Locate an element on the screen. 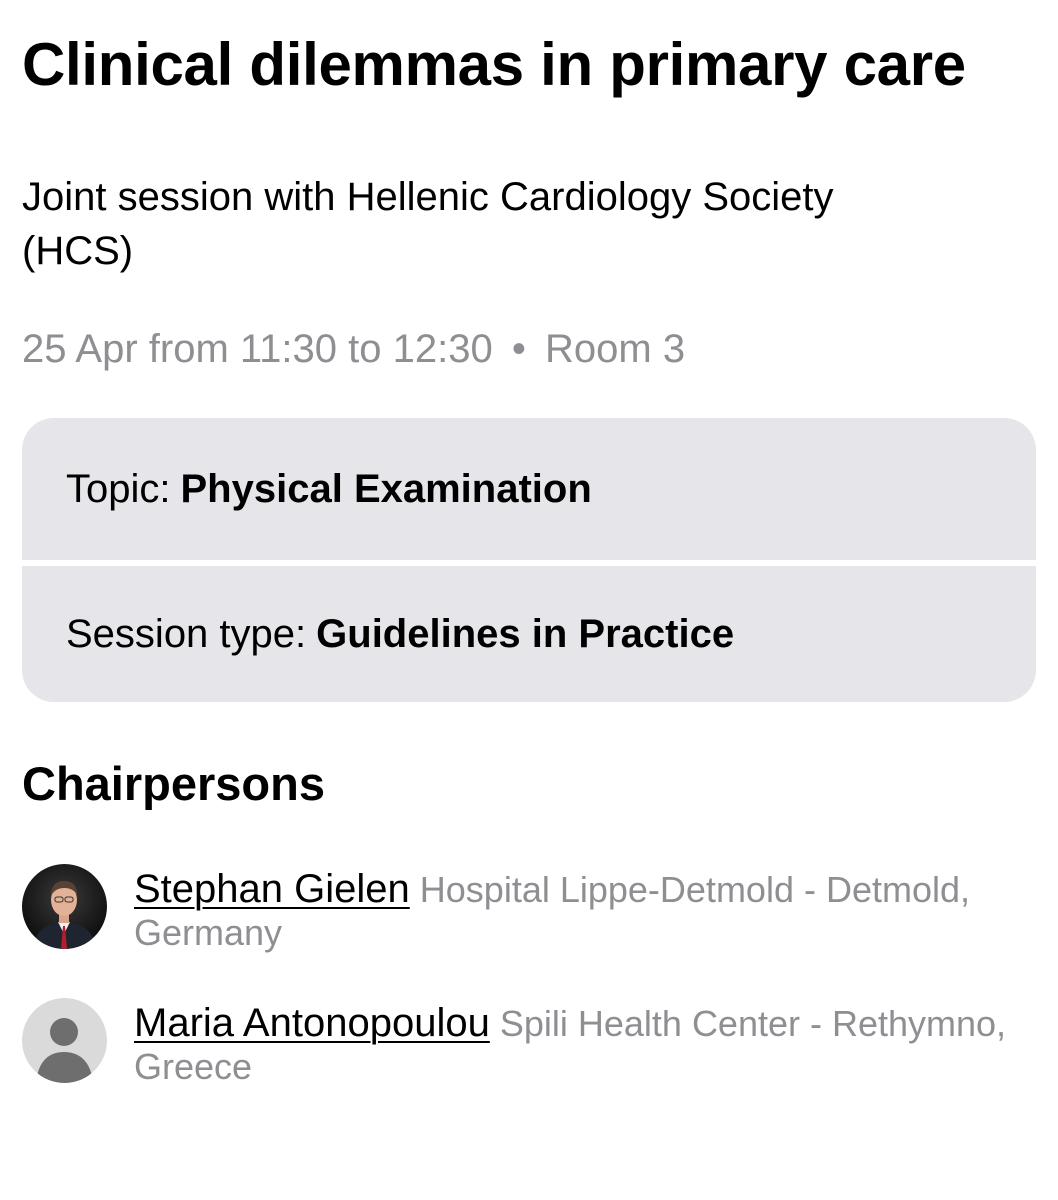 This screenshot has width=1058, height=1200. to-label: to is located at coordinates (365, 349).